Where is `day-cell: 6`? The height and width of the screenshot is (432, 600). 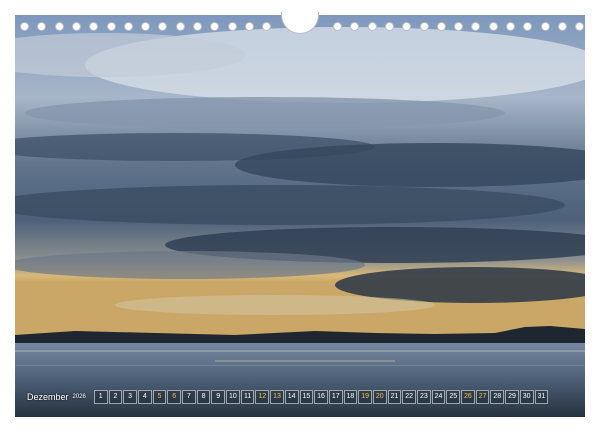 day-cell: 6 is located at coordinates (174, 397).